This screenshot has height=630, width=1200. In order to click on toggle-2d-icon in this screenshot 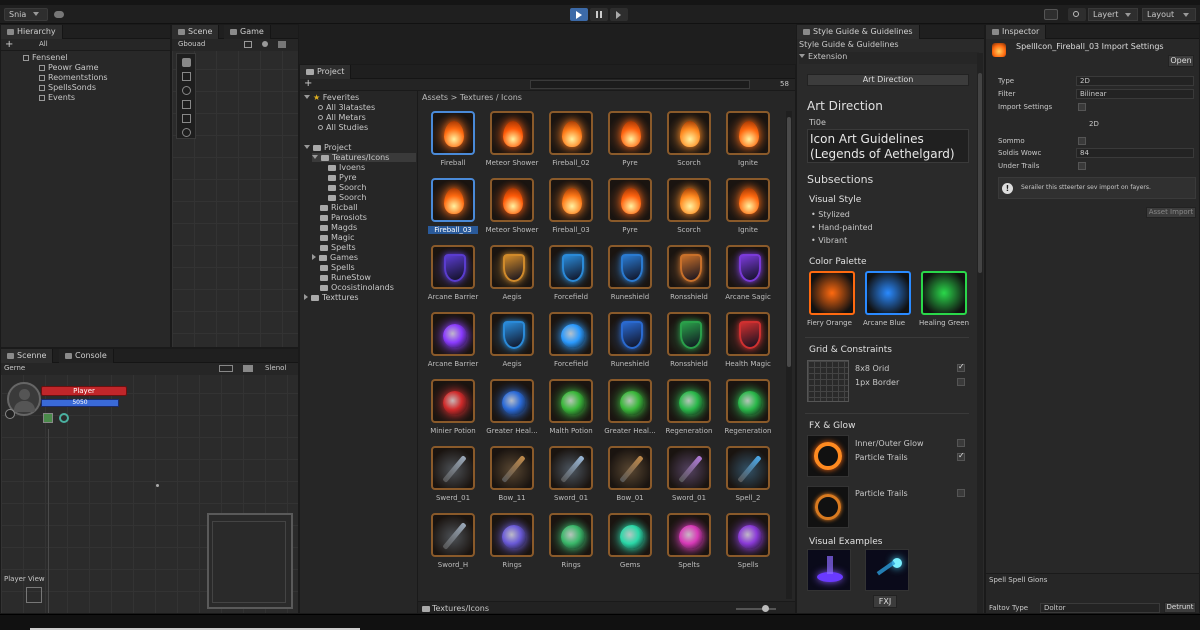, I will do `click(248, 44)`.